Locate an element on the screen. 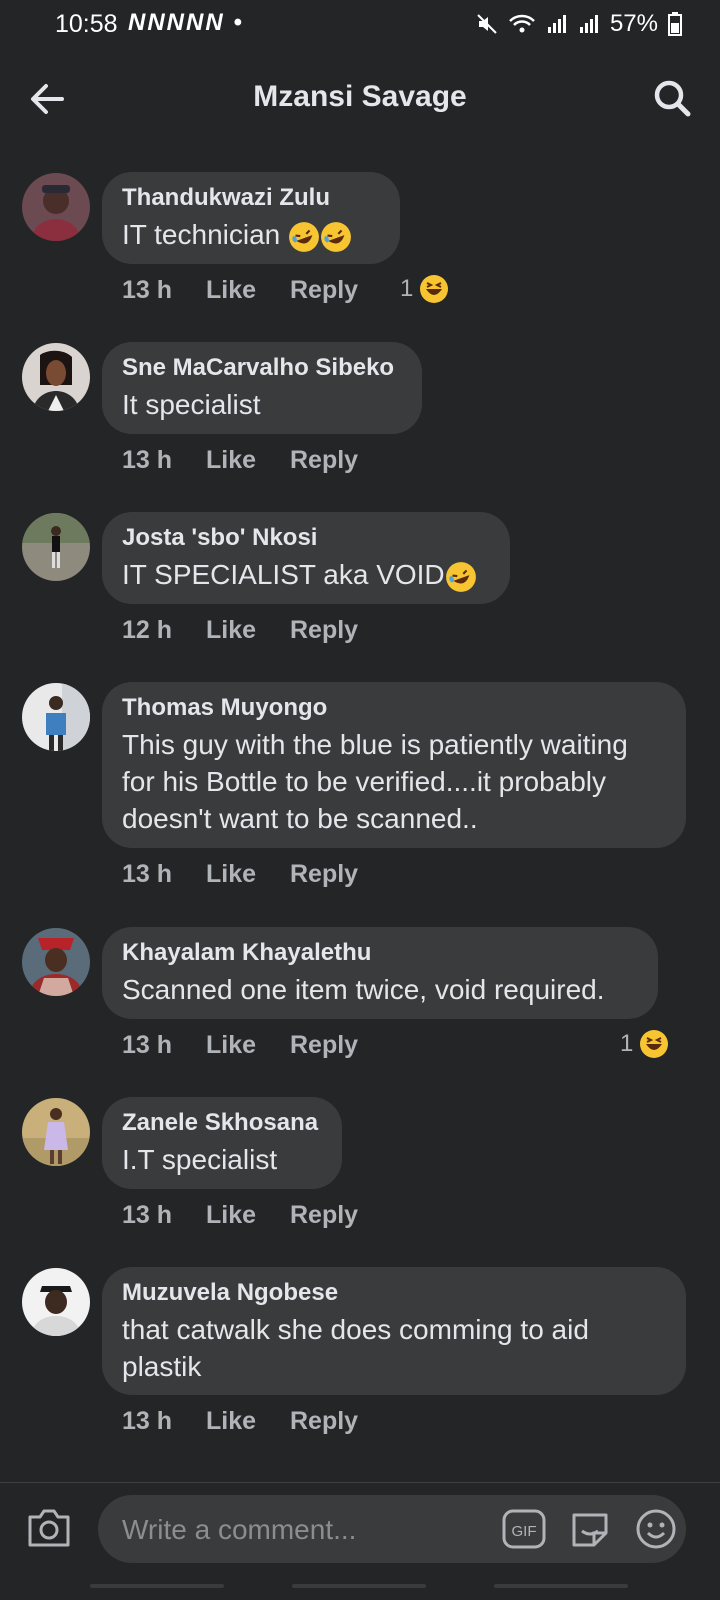 The image size is (720, 1600). comment-bubble: Josta 'sbo' Nkosi IT SPECIALIST aka VOID is located at coordinates (306, 558).